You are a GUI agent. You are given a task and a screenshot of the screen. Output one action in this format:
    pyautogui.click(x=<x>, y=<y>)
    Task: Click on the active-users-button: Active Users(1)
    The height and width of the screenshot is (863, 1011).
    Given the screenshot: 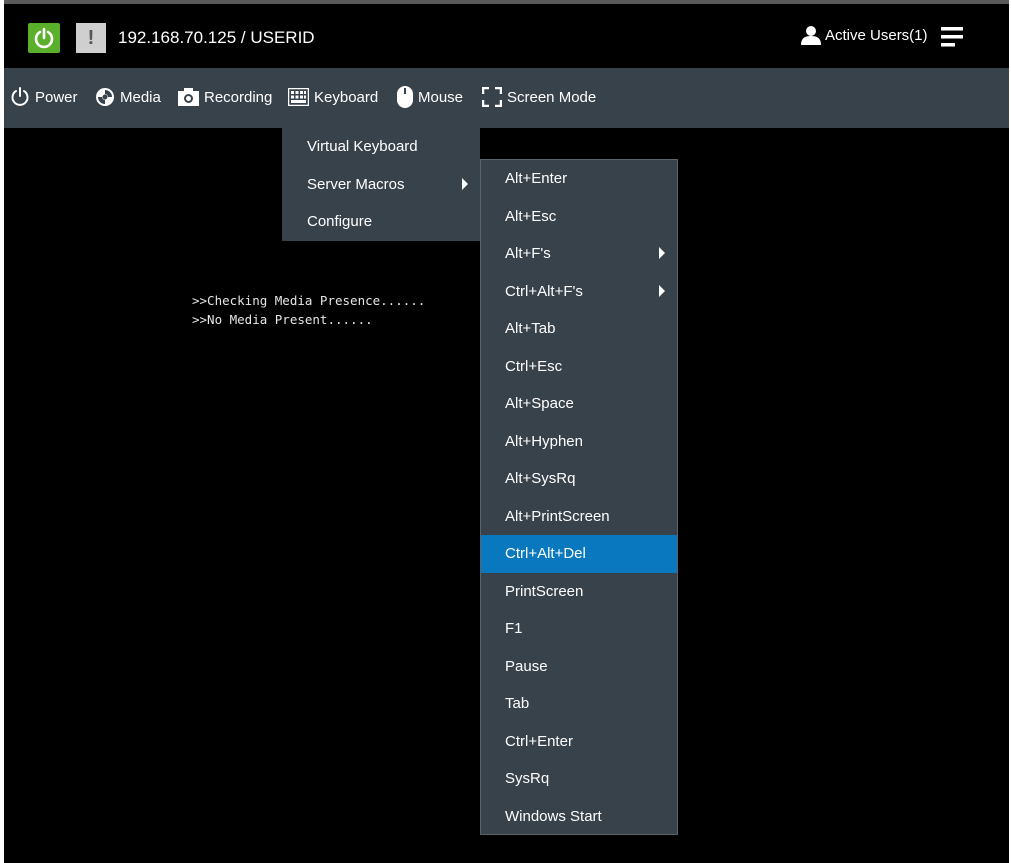 What is the action you would take?
    pyautogui.click(x=864, y=35)
    